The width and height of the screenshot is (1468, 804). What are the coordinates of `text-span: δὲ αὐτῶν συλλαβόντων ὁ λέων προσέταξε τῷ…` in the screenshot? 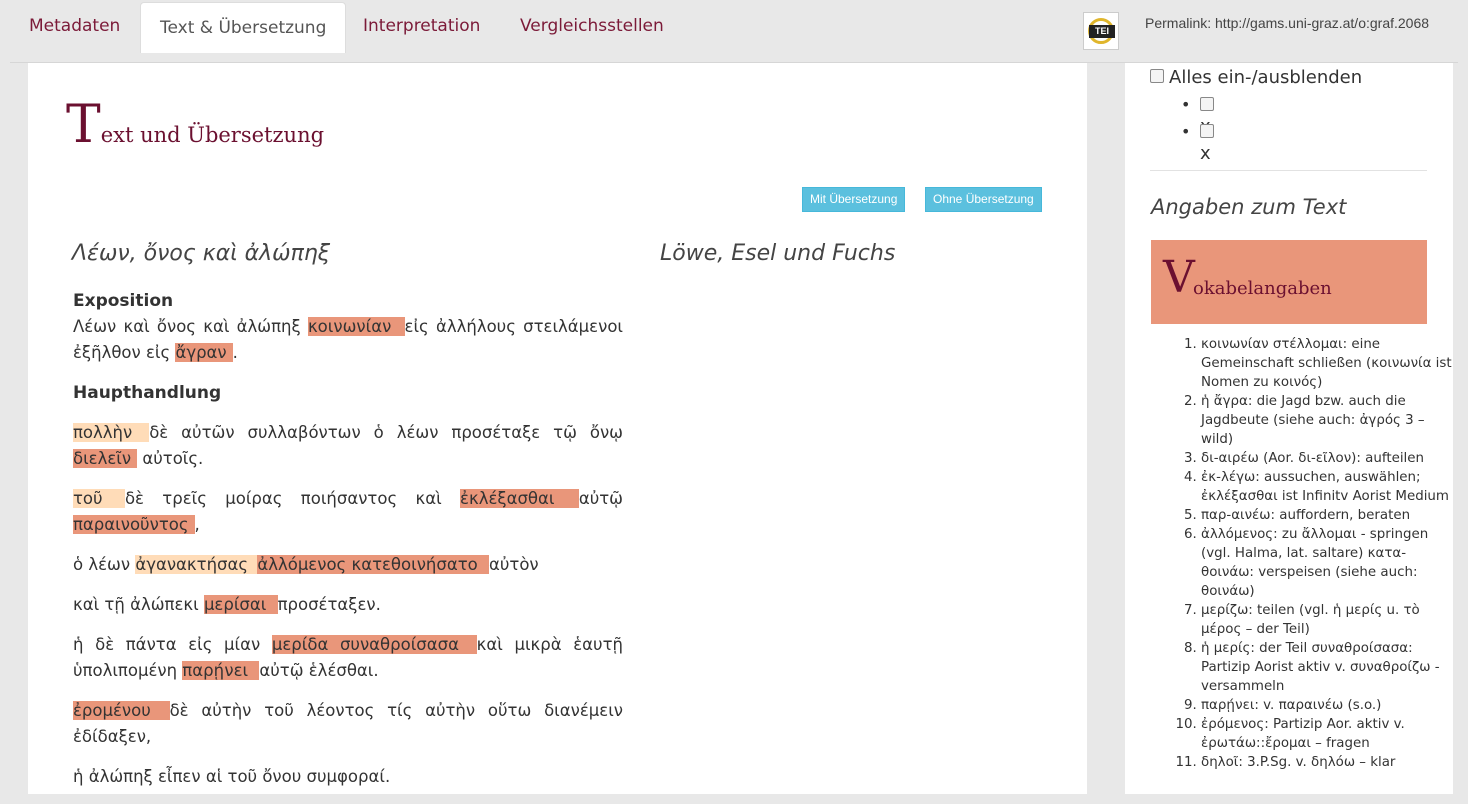 It's located at (386, 432).